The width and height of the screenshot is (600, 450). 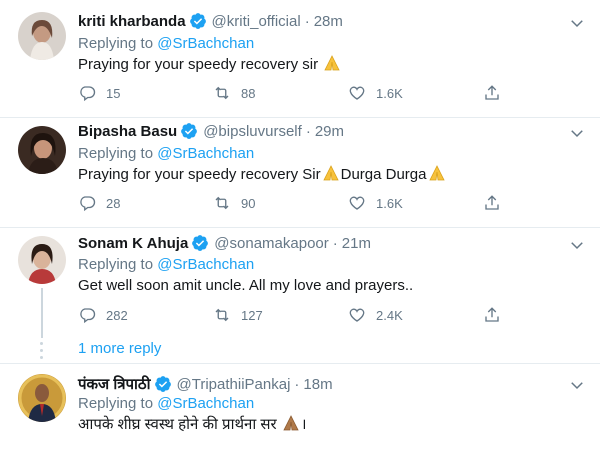 What do you see at coordinates (113, 203) in the screenshot?
I see `reply-count: 28` at bounding box center [113, 203].